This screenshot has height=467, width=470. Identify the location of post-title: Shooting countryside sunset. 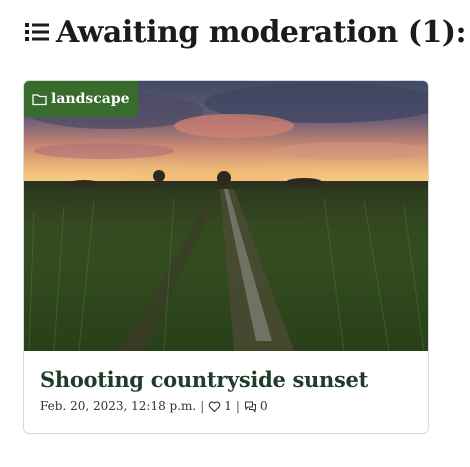
(204, 379).